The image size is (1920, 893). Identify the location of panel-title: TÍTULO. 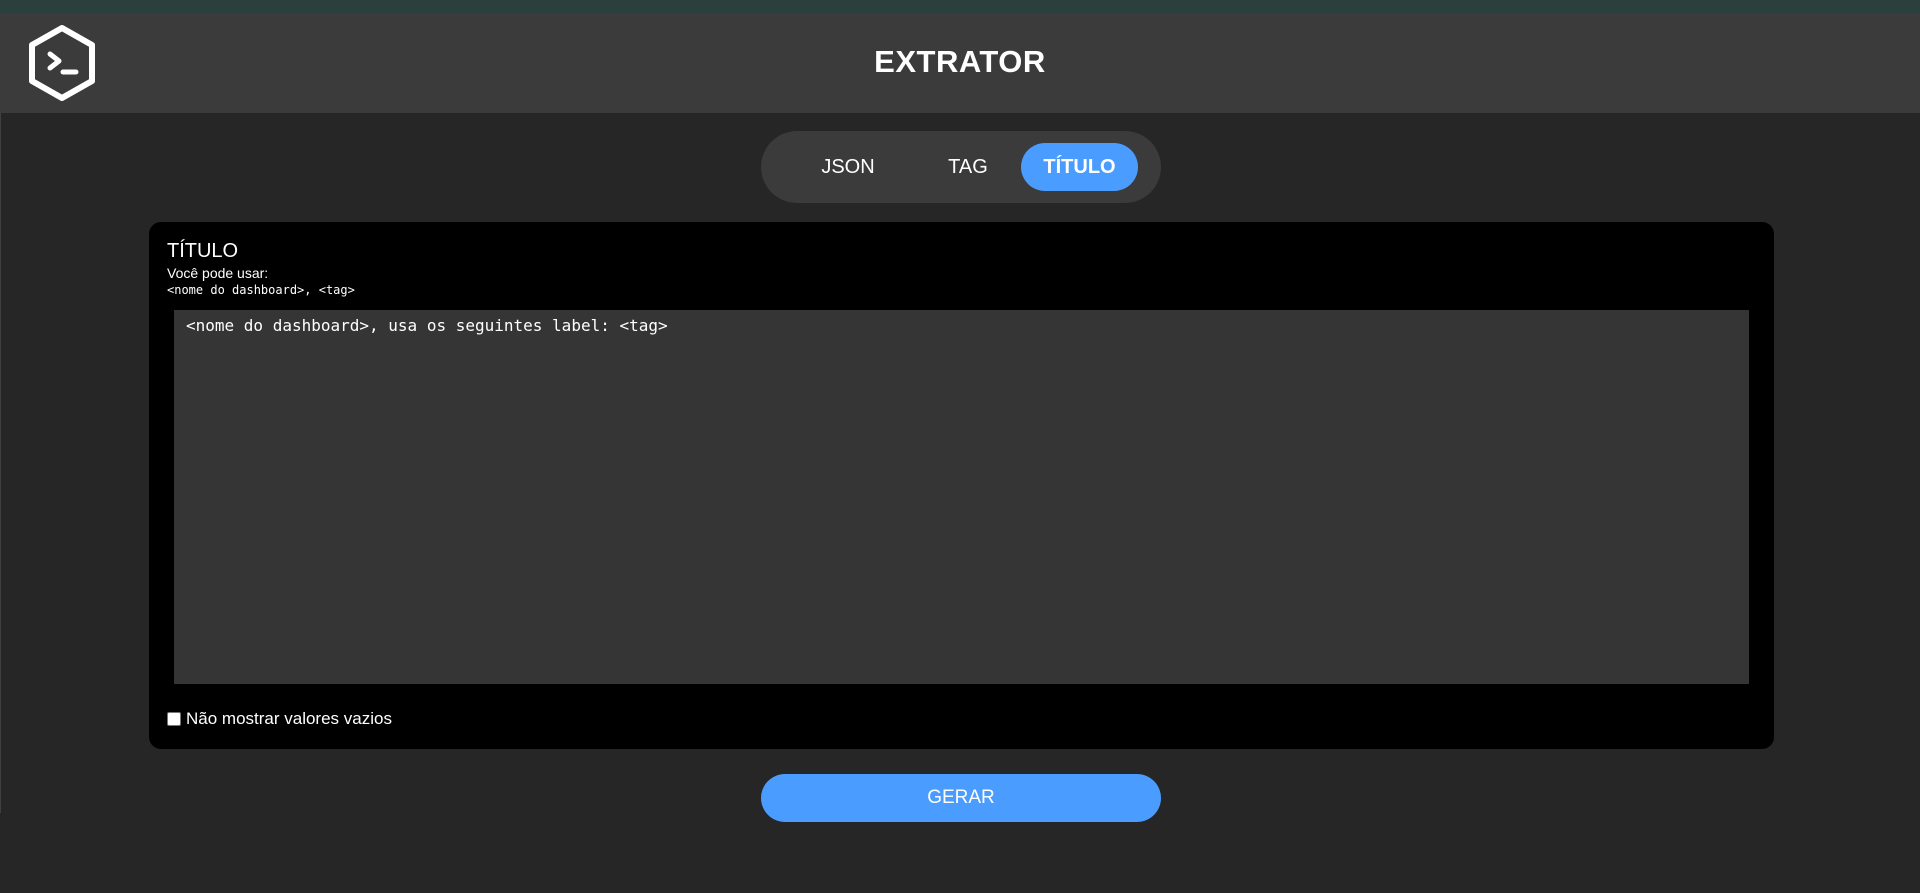
(203, 251).